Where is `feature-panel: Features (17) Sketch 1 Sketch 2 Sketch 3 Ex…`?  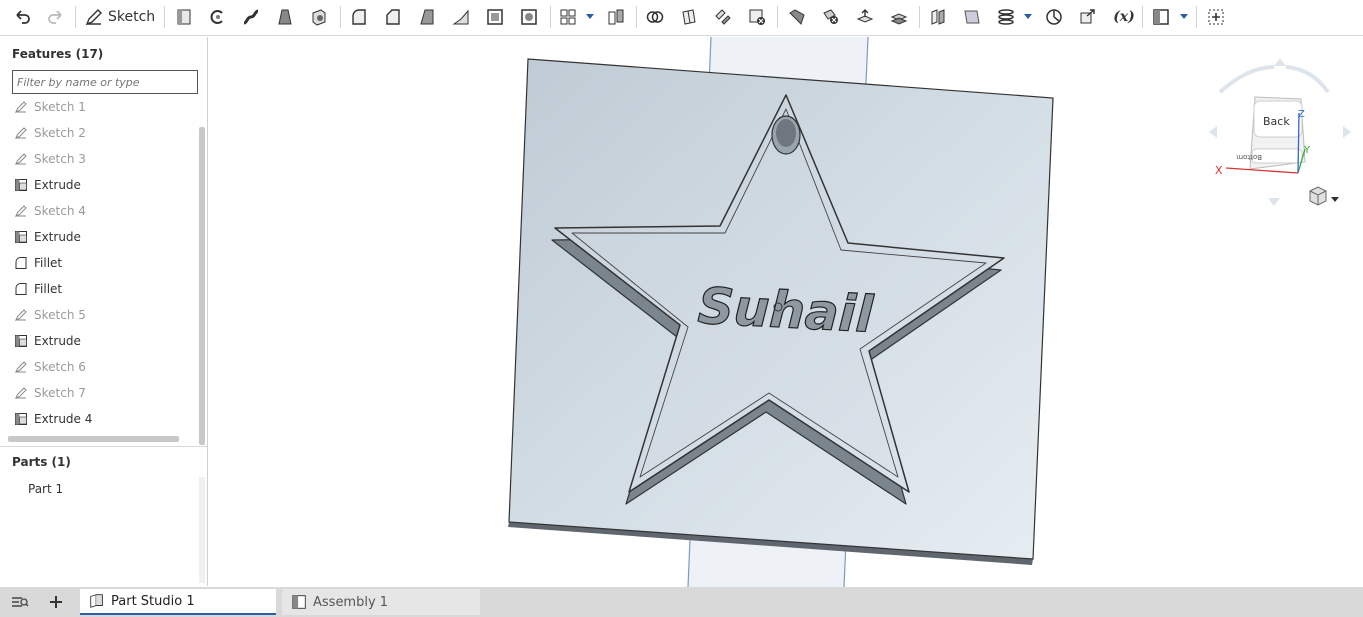 feature-panel: Features (17) Sketch 1 Sketch 2 Sketch 3 Ex… is located at coordinates (104, 311).